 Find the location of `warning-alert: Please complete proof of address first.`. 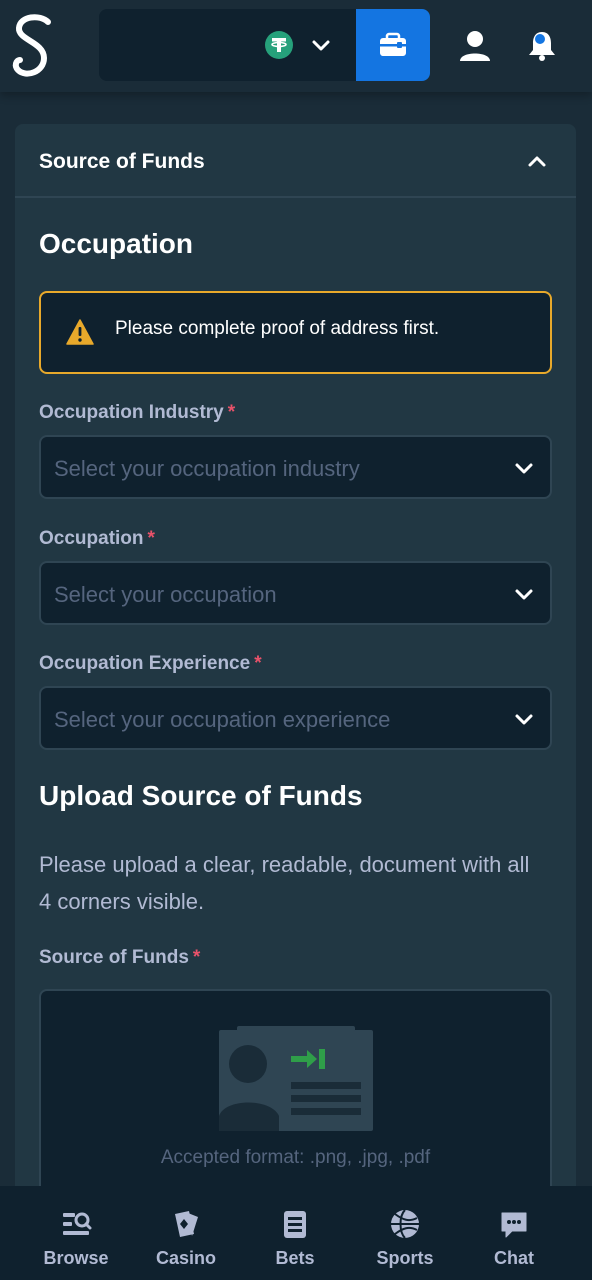

warning-alert: Please complete proof of address first. is located at coordinates (295, 332).